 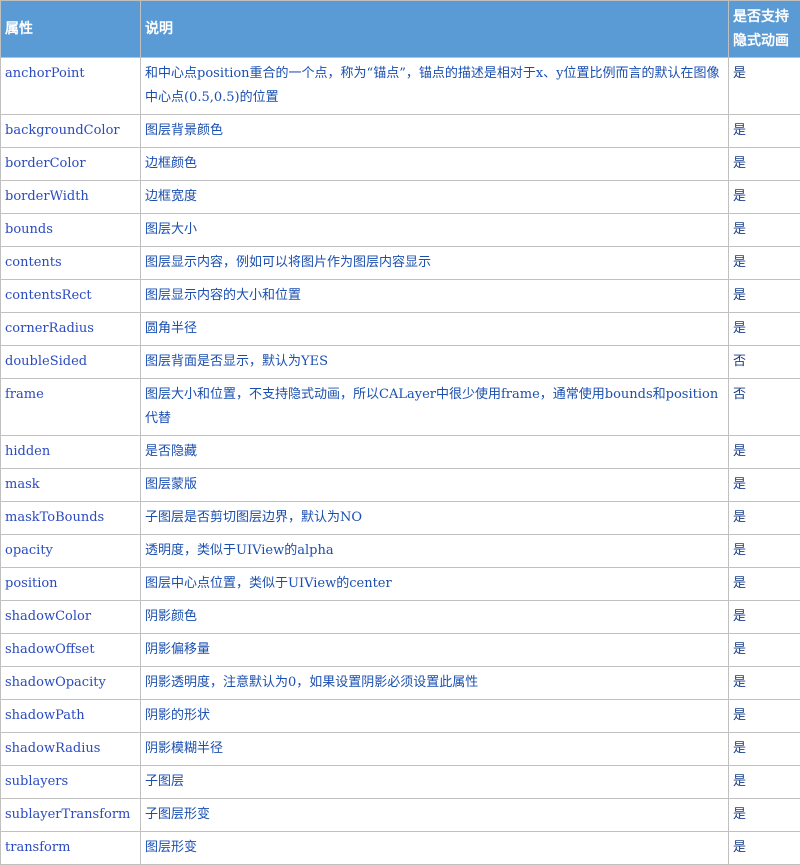 I want to click on property-description: 子图层形变, so click(x=435, y=815).